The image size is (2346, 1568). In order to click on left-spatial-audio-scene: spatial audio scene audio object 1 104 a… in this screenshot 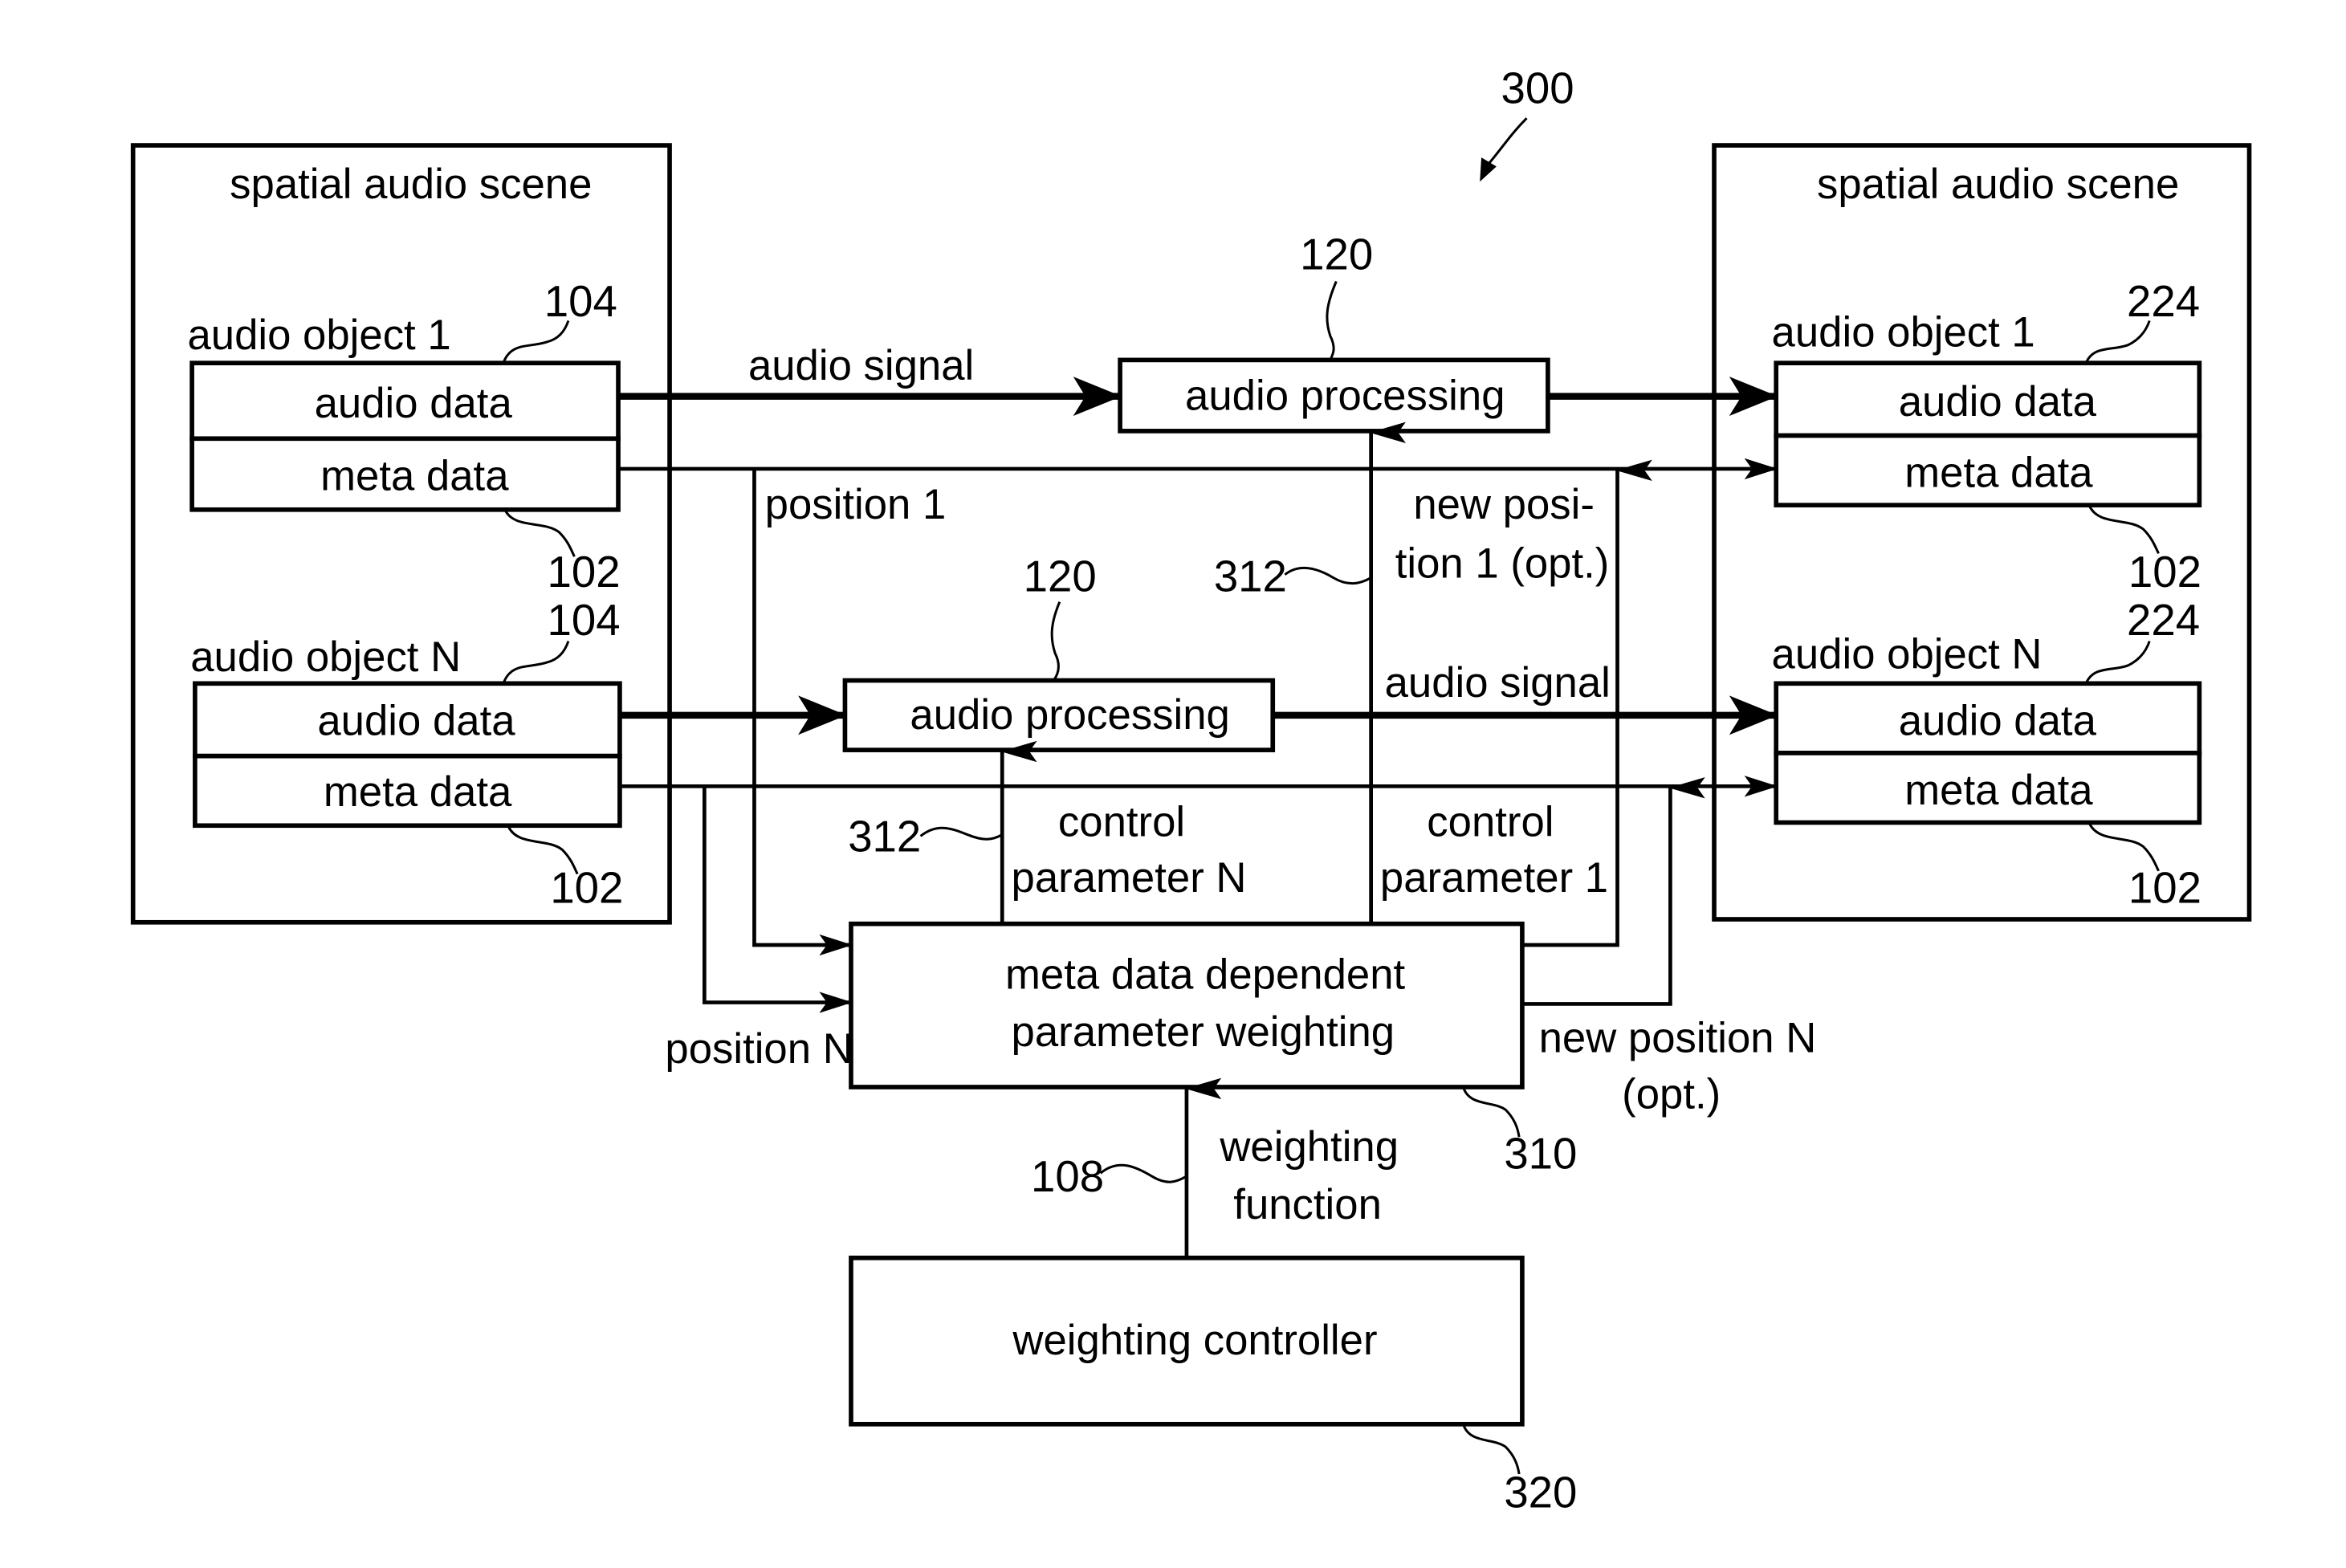, I will do `click(401, 534)`.